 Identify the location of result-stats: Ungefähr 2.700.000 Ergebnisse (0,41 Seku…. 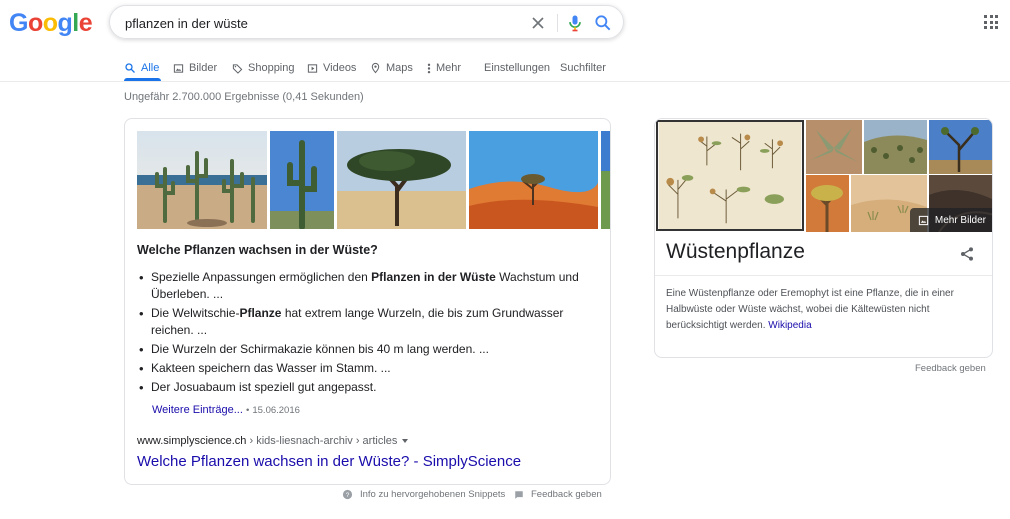
(244, 97).